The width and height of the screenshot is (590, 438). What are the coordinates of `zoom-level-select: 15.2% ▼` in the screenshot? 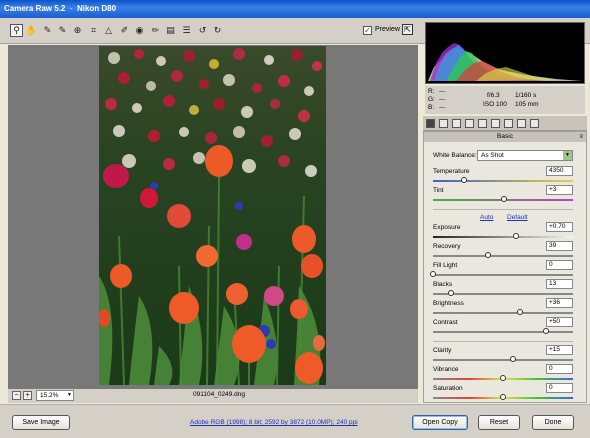 It's located at (55, 395).